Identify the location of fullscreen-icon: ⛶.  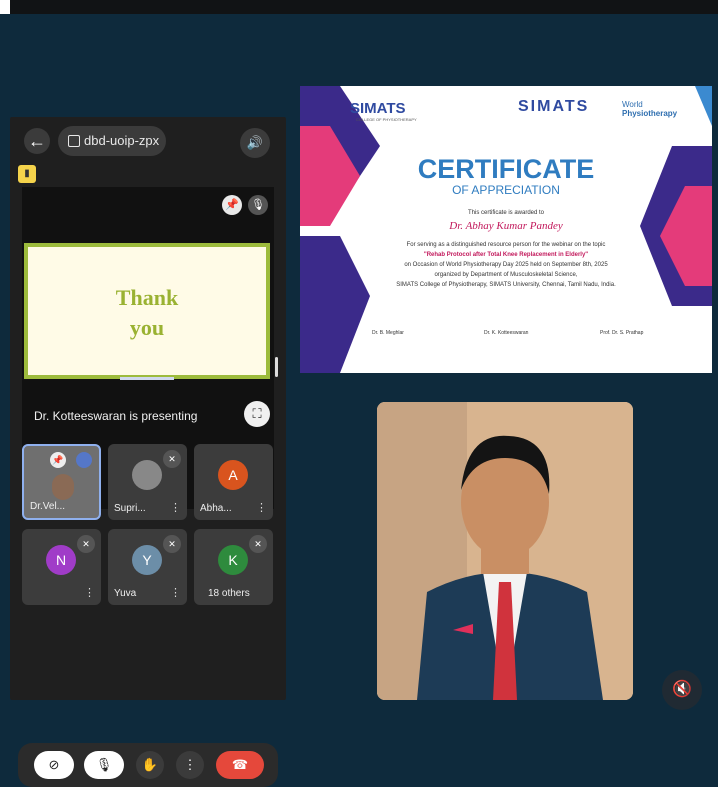
(257, 414).